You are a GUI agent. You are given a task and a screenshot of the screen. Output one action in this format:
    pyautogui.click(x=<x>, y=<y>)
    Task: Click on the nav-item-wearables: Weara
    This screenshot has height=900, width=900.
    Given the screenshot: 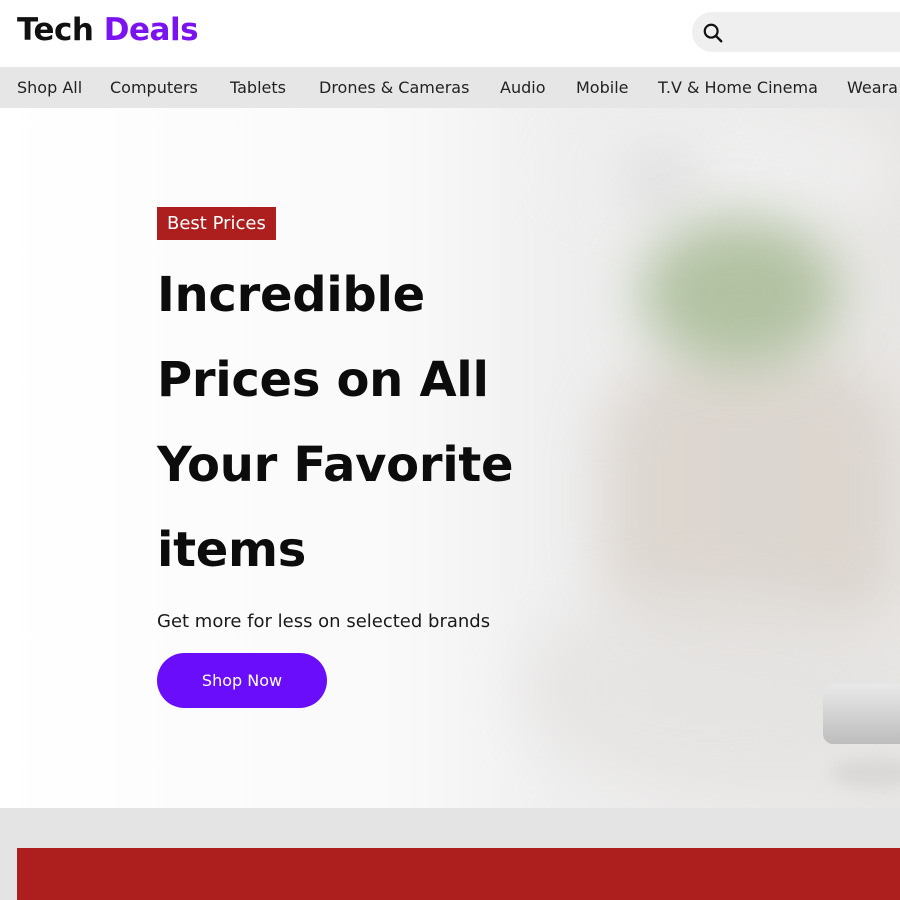 What is the action you would take?
    pyautogui.click(x=872, y=87)
    